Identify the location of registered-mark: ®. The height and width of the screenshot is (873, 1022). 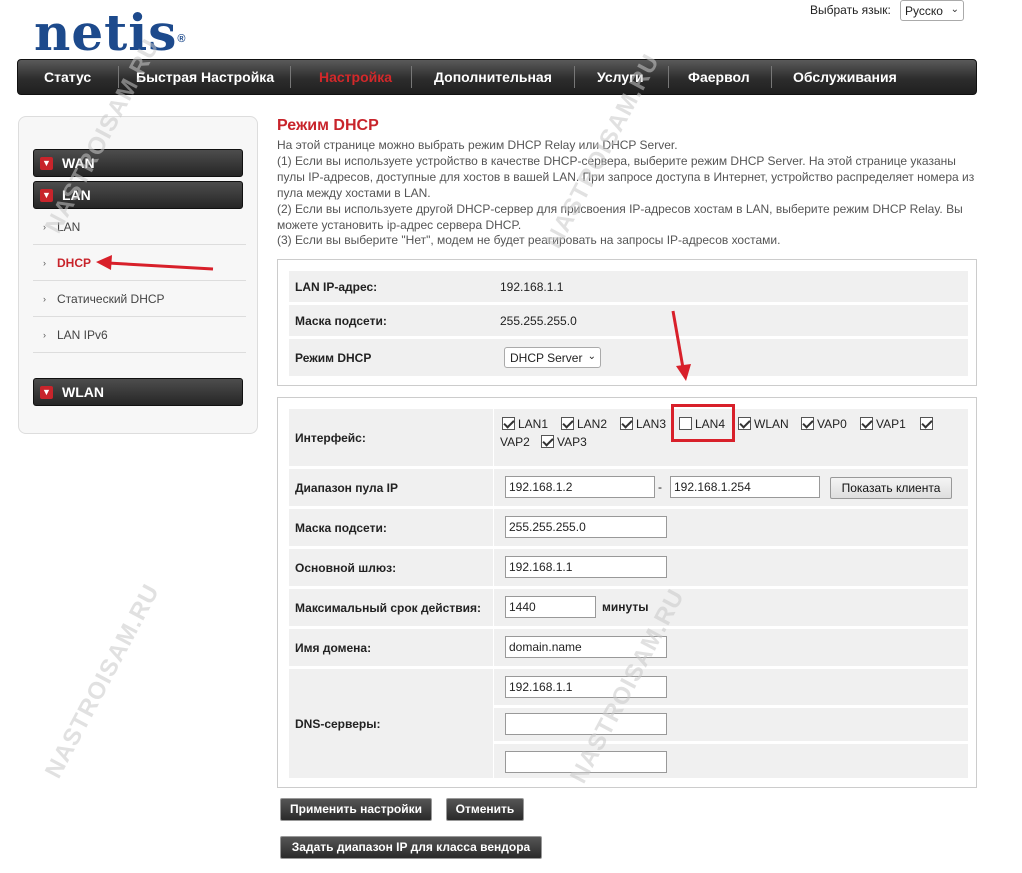
(182, 39).